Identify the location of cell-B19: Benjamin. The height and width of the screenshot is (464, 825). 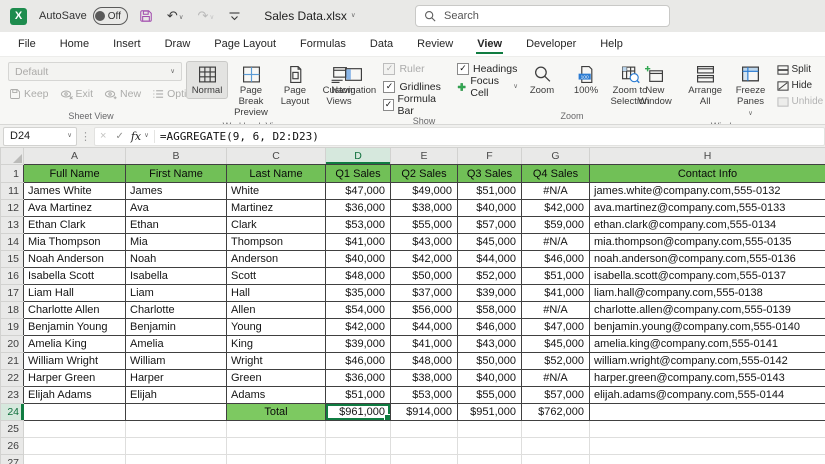
(176, 327).